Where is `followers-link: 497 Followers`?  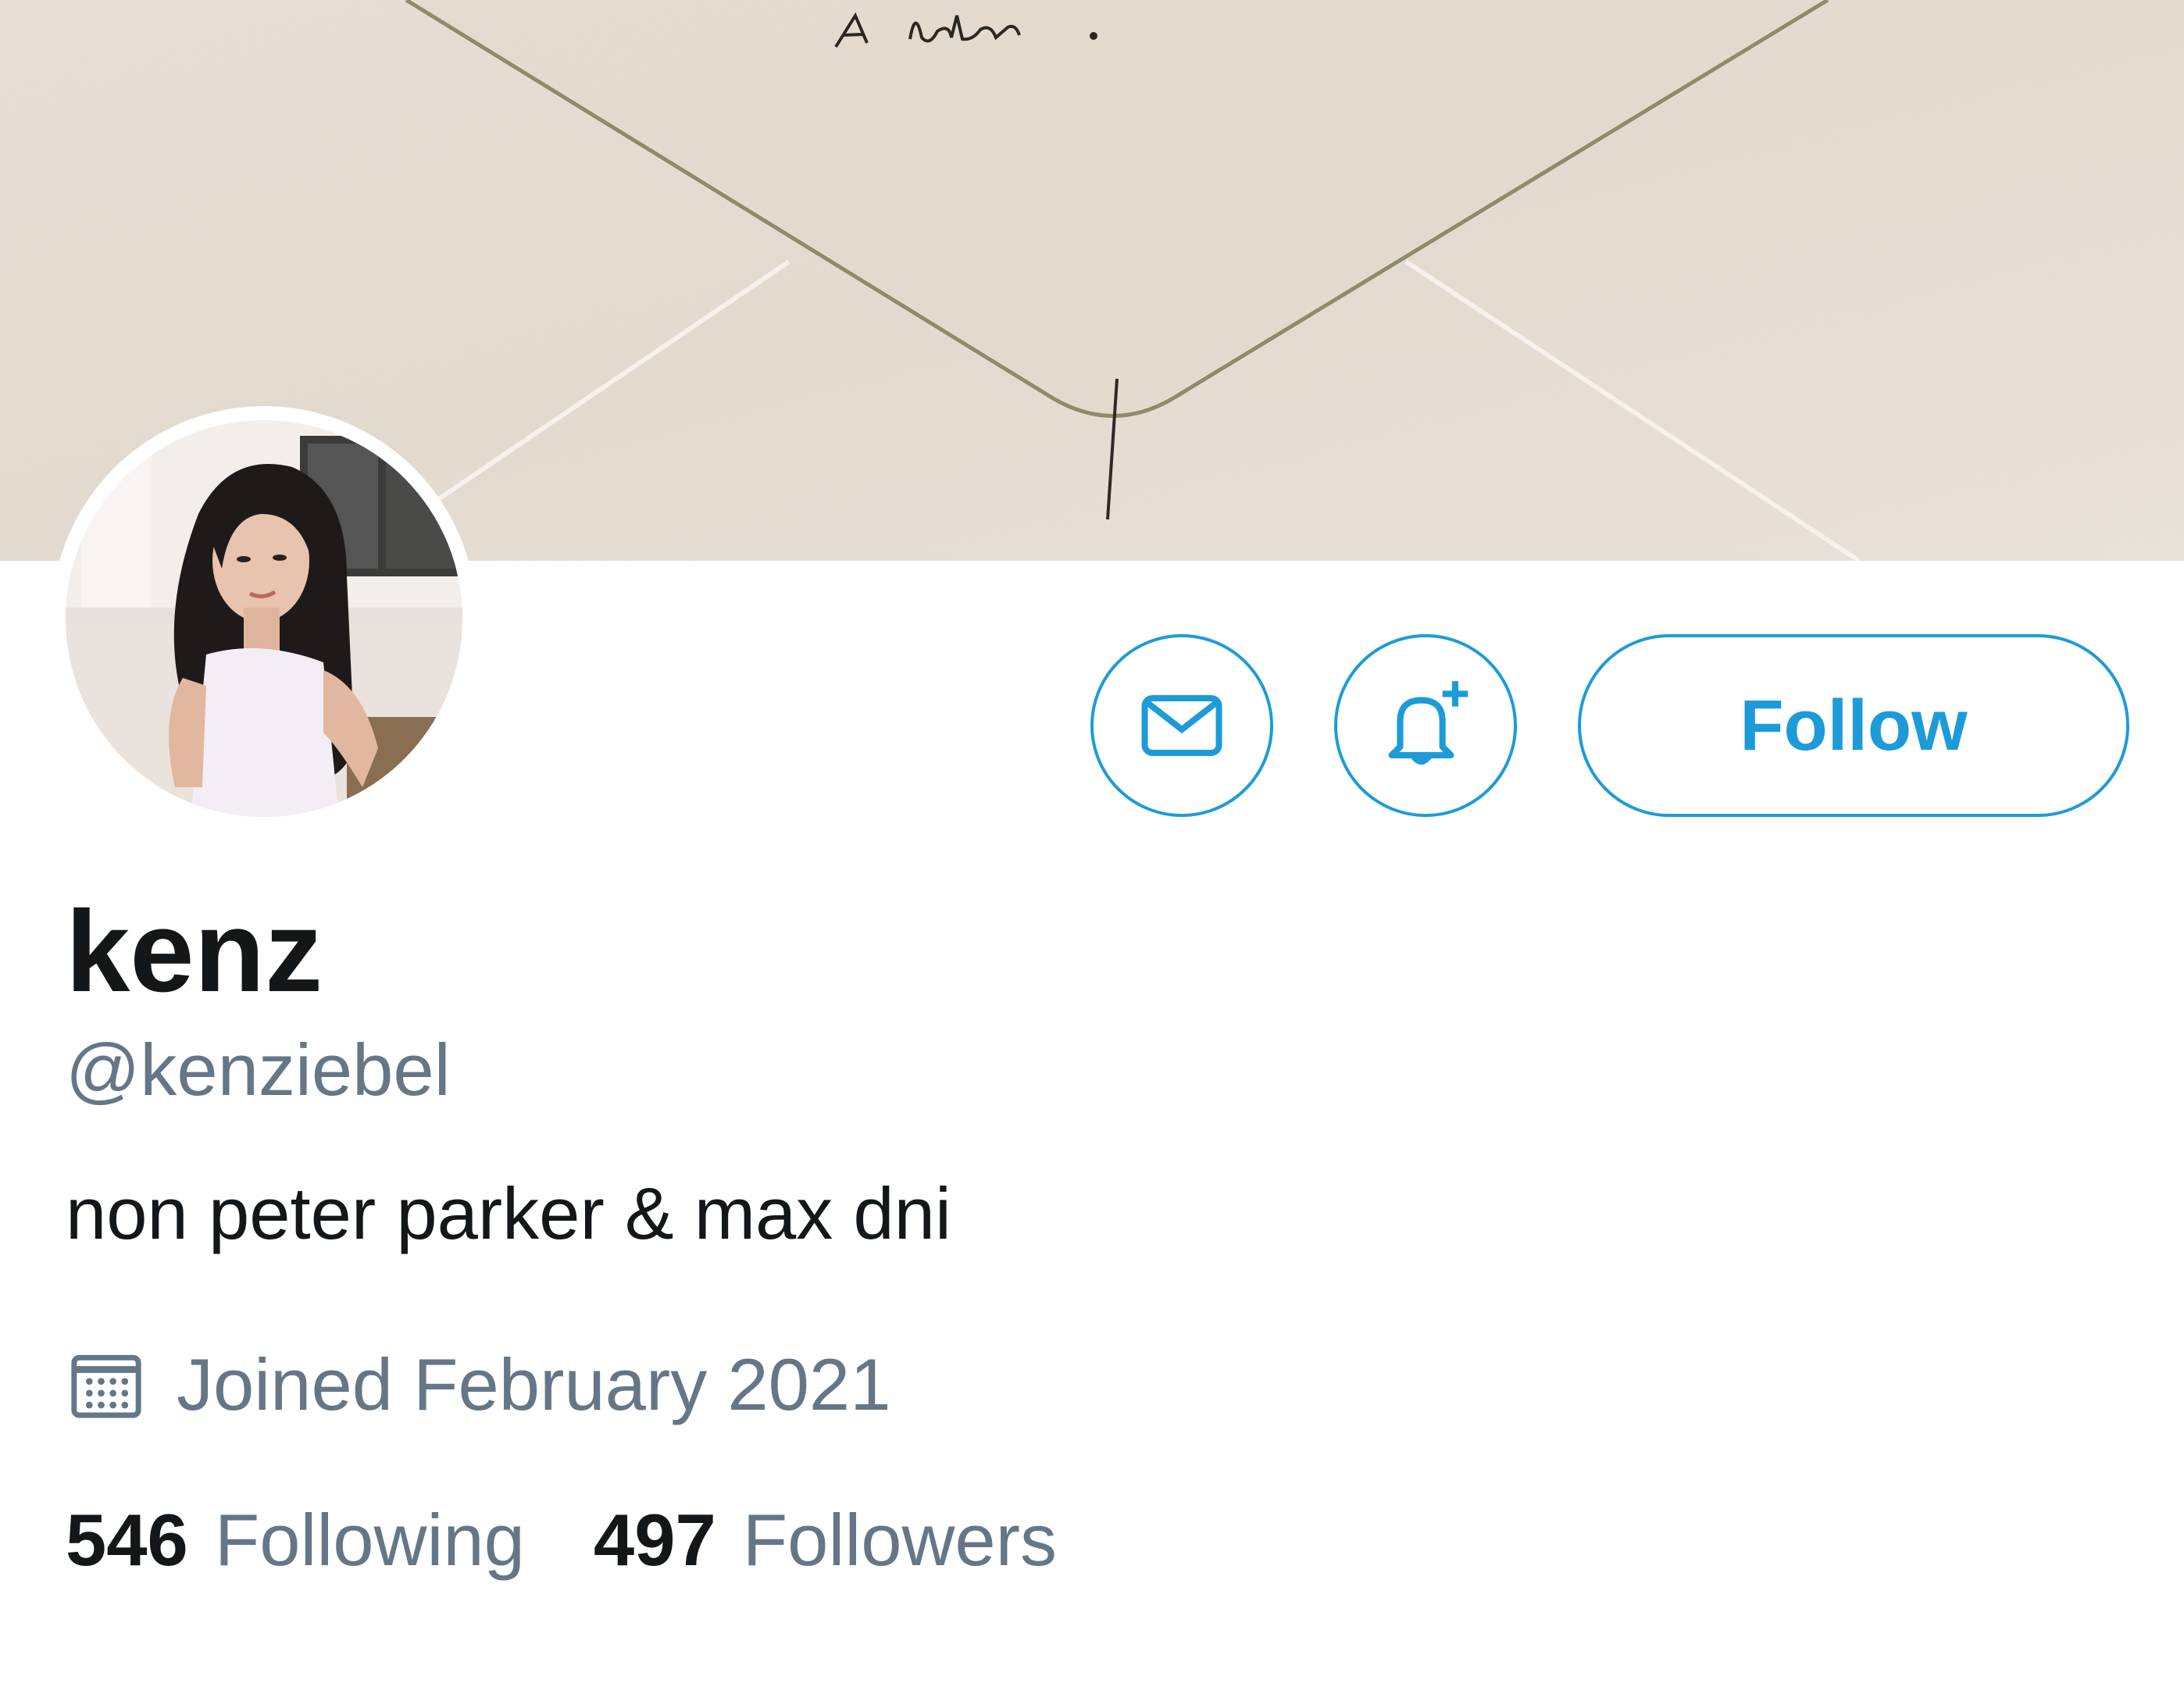
followers-link: 497 Followers is located at coordinates (825, 1540).